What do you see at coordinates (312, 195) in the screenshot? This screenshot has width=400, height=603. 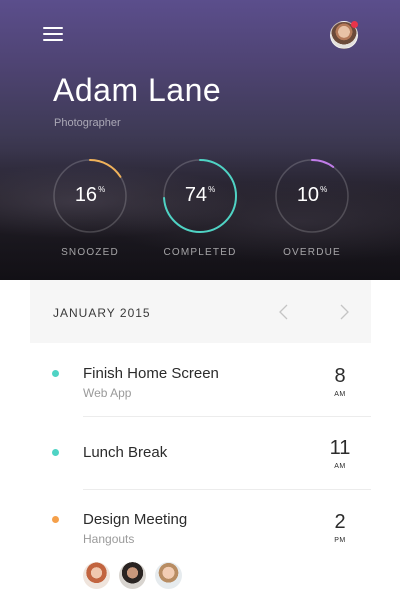 I see `stat-value: 10%` at bounding box center [312, 195].